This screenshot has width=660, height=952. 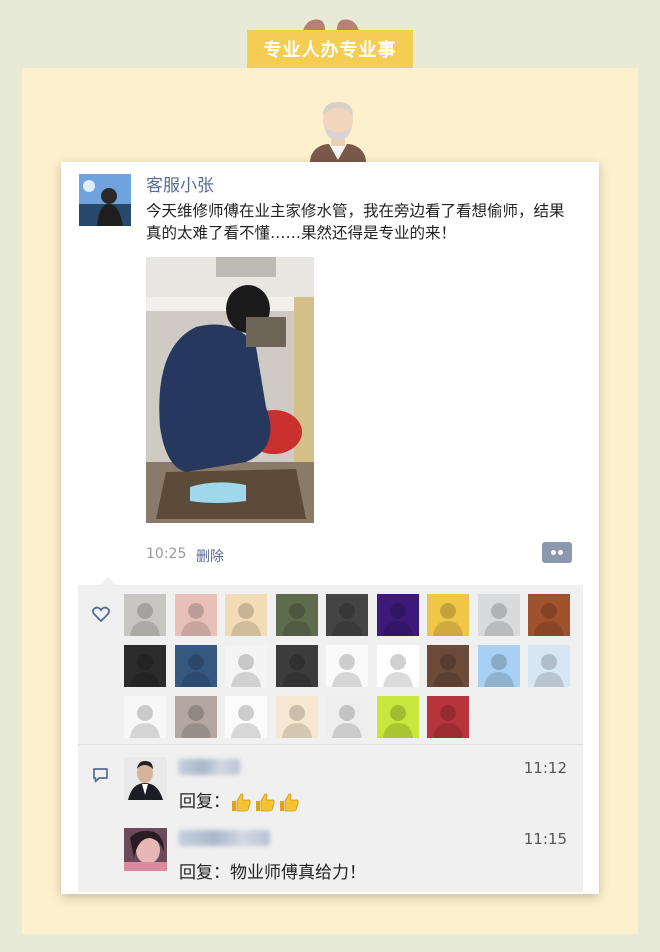 I want to click on post-photo, so click(x=230, y=390).